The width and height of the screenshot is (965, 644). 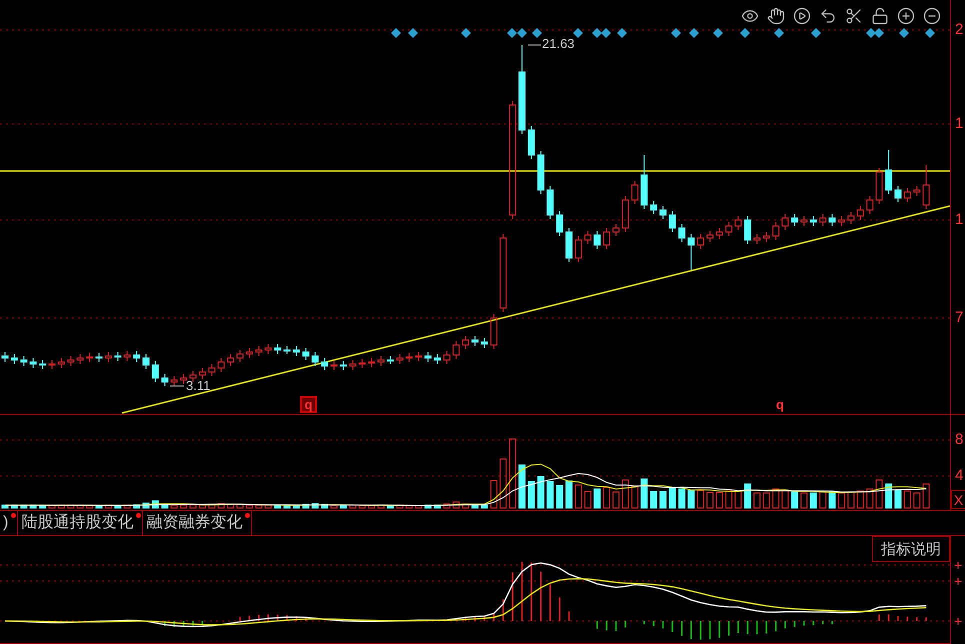 I want to click on axis-label: 2, so click(x=959, y=29).